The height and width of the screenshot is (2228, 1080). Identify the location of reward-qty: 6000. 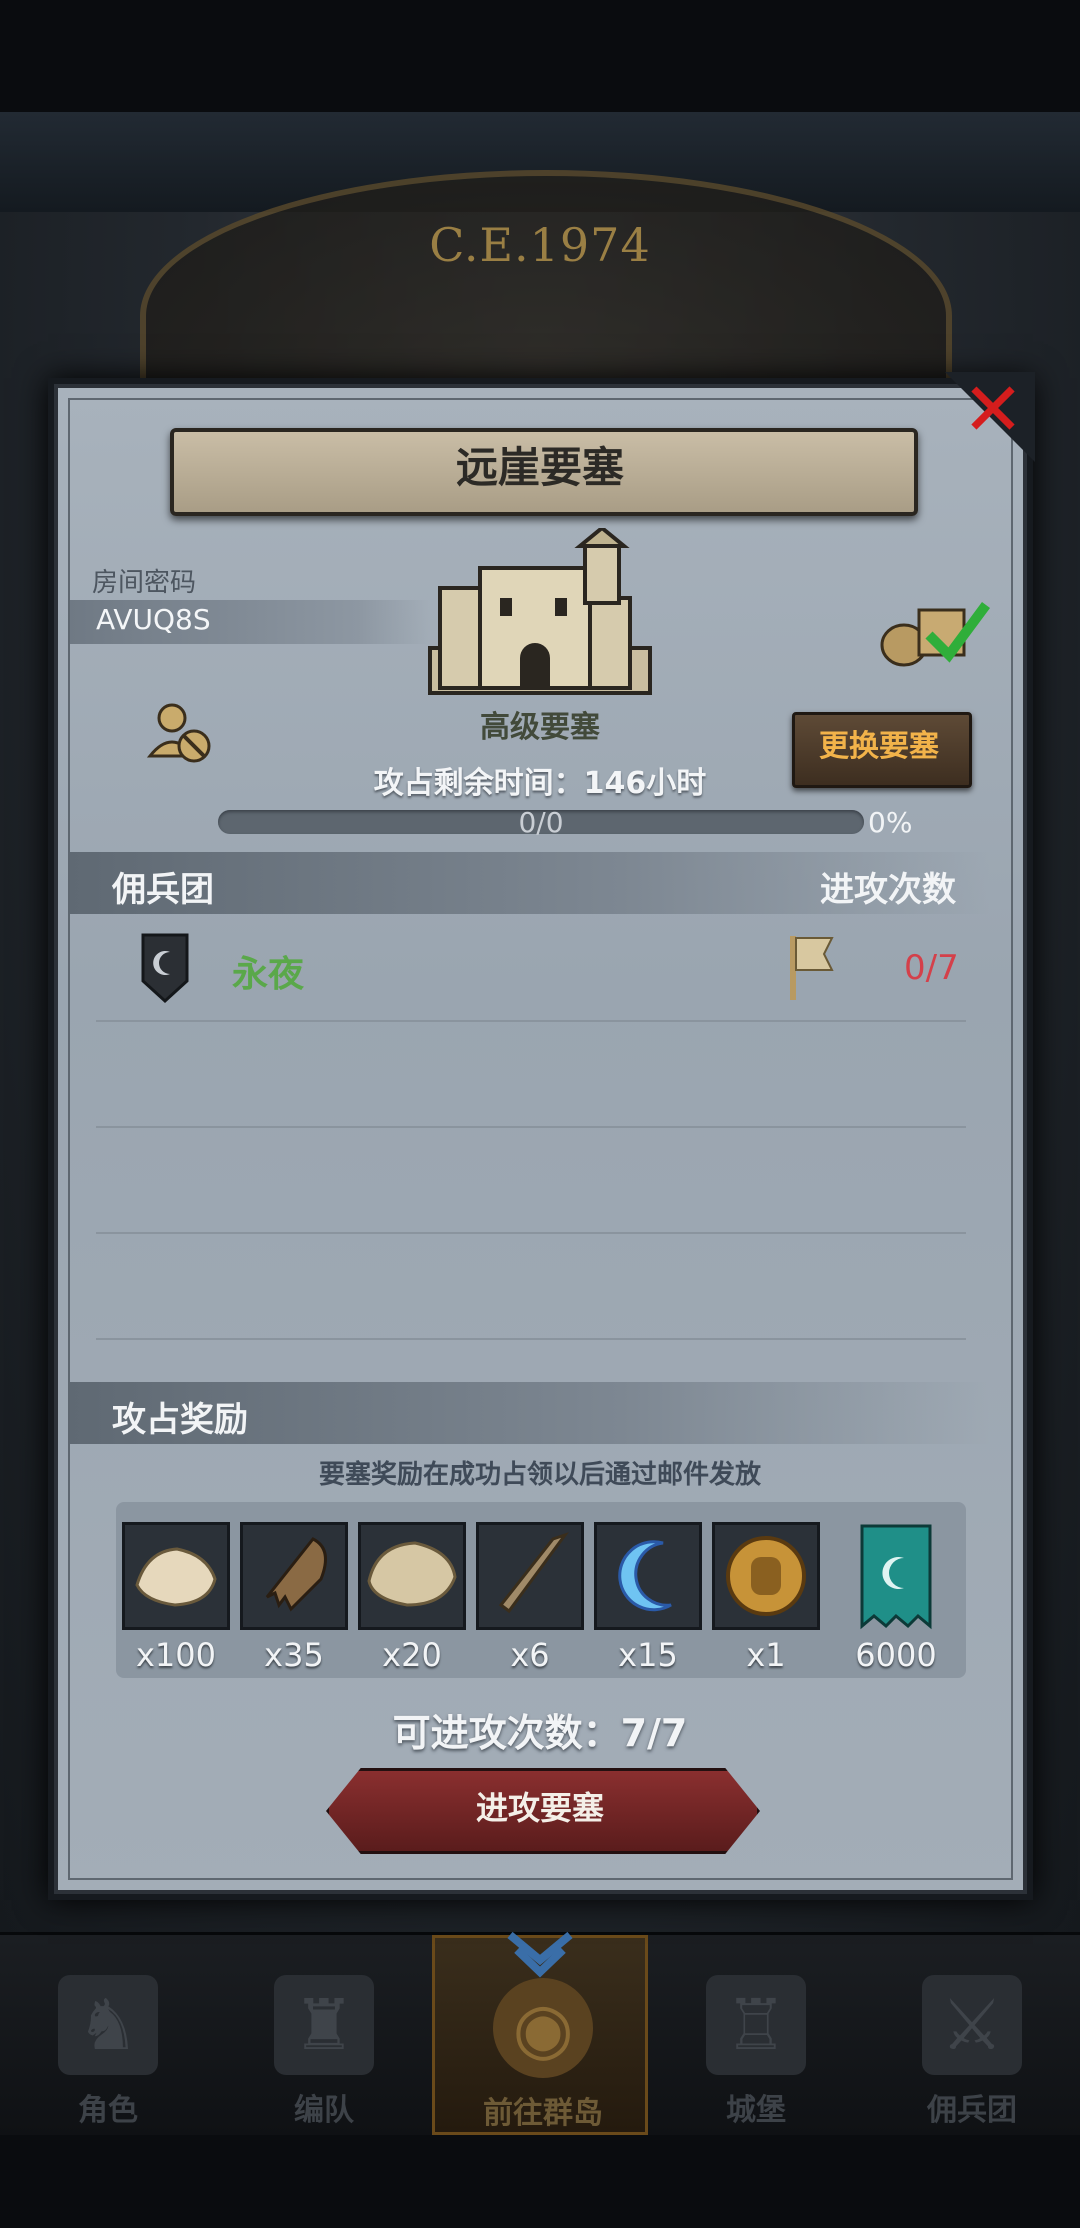
(896, 1655).